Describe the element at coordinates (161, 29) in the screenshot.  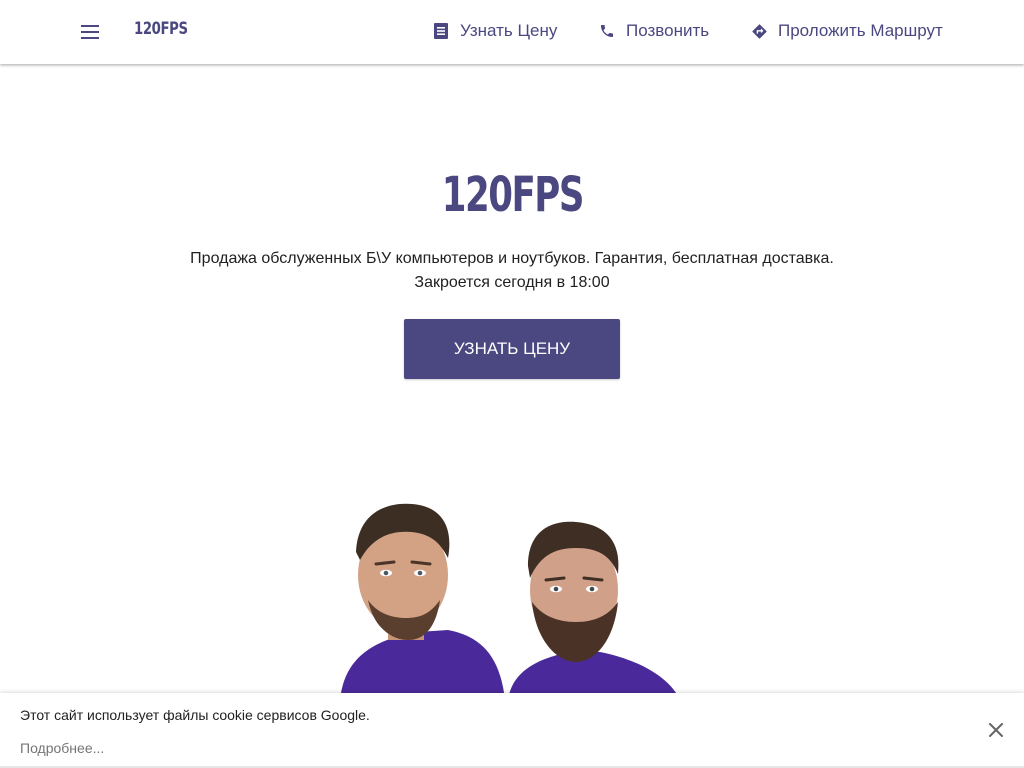
I see `brand-logo: 120FPS` at that location.